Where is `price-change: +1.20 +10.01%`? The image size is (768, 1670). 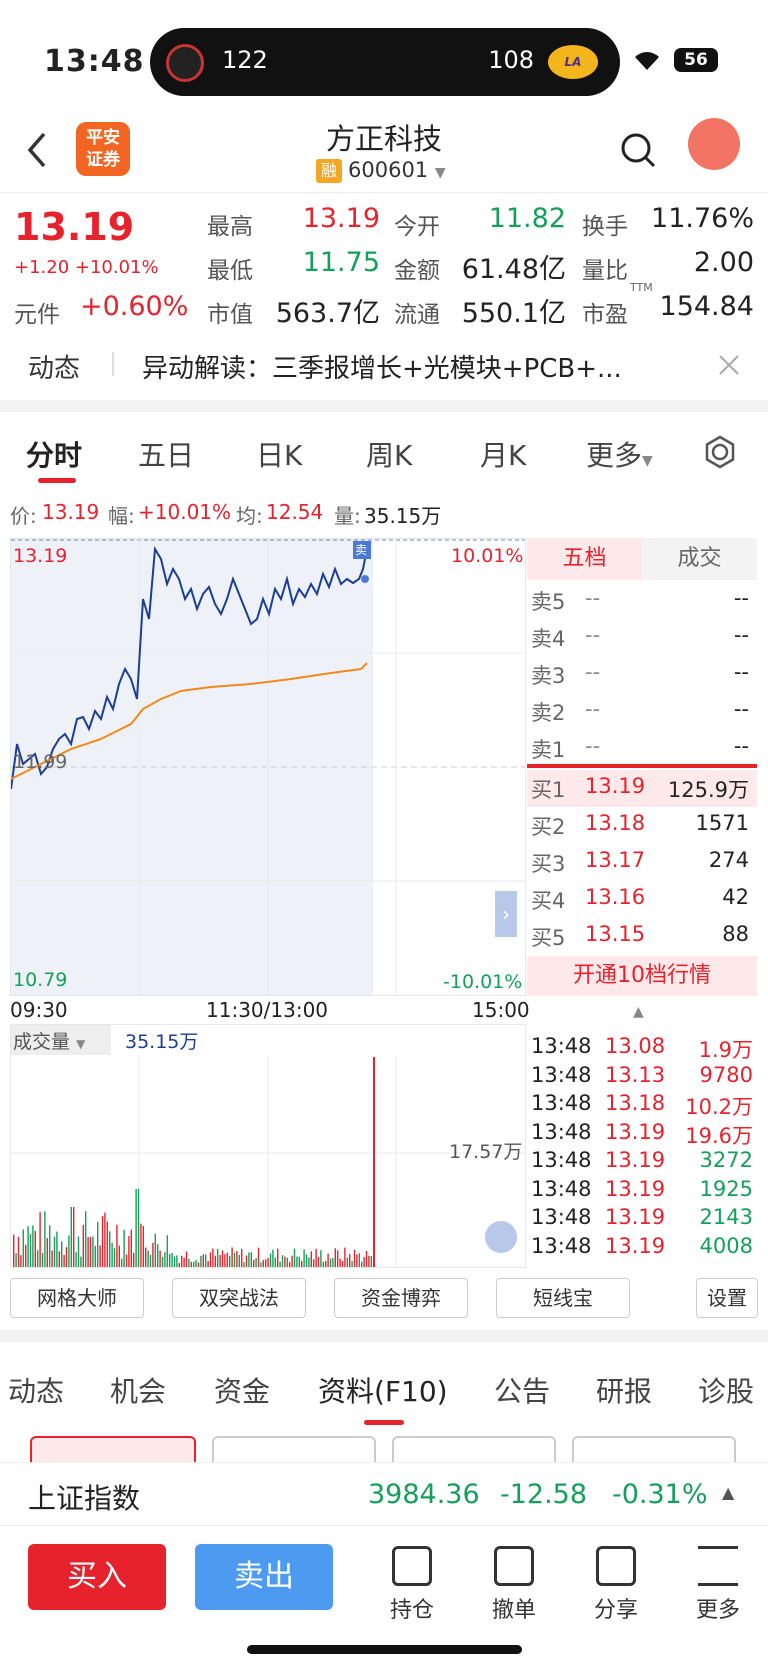 price-change: +1.20 +10.01% is located at coordinates (86, 267).